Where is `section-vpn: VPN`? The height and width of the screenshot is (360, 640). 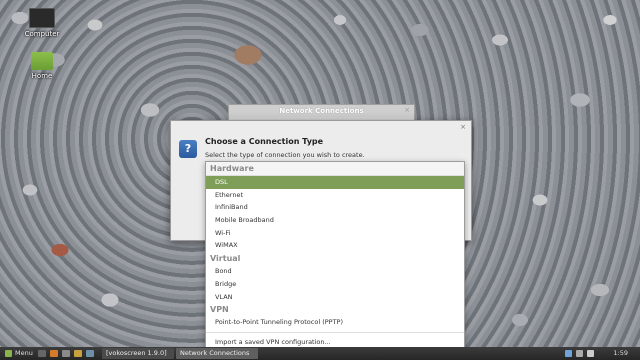
section-vpn: VPN is located at coordinates (219, 310).